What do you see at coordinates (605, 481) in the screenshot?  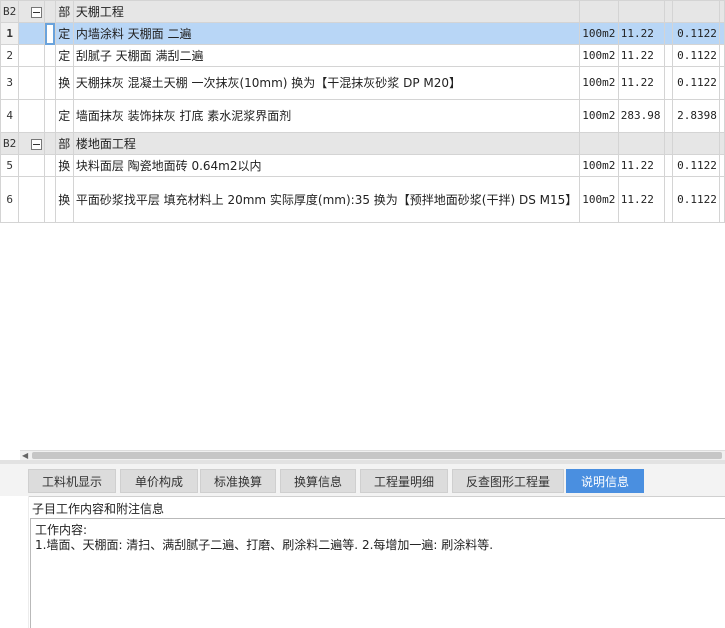 I see `tab-description-info: 说明信息` at bounding box center [605, 481].